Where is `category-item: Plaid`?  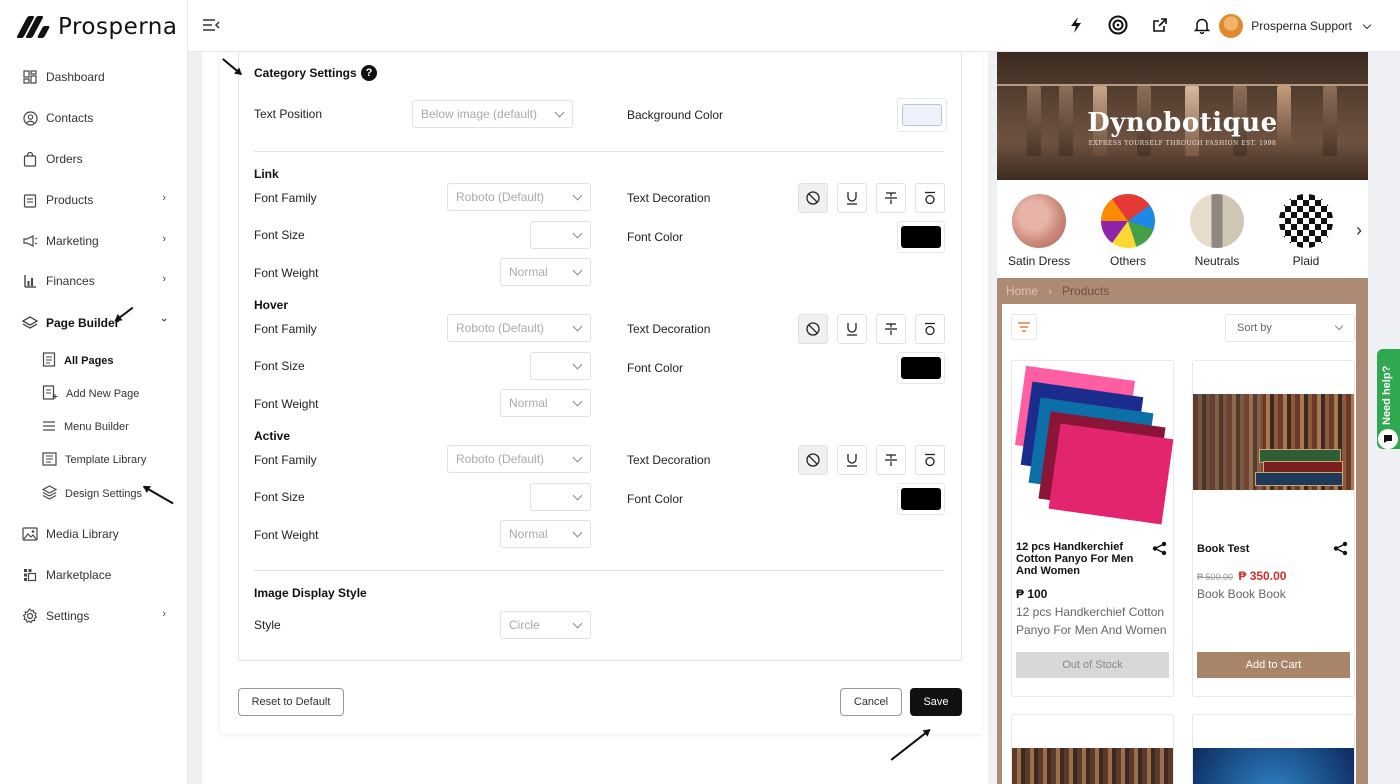 category-item: Plaid is located at coordinates (1306, 231).